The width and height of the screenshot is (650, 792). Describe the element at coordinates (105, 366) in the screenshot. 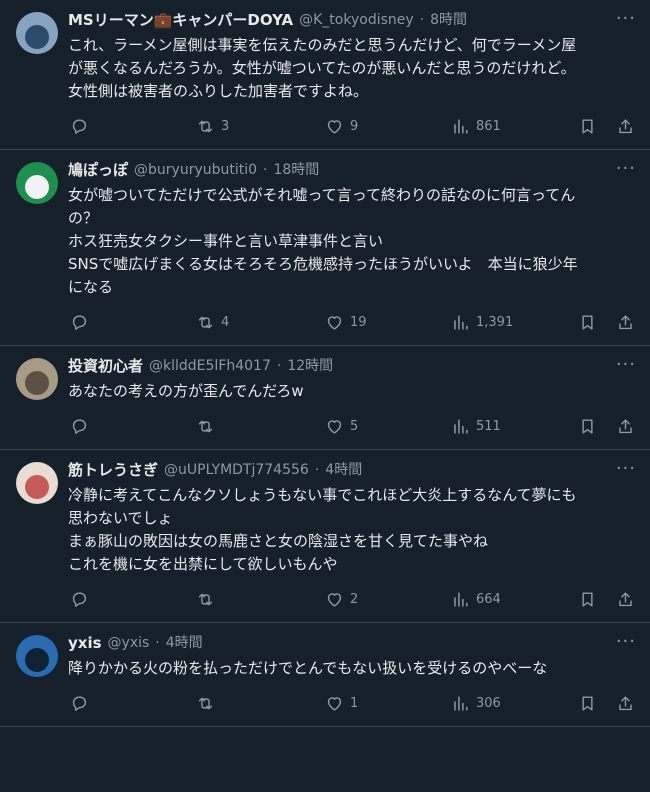

I see `display-name: 投資初心者` at that location.